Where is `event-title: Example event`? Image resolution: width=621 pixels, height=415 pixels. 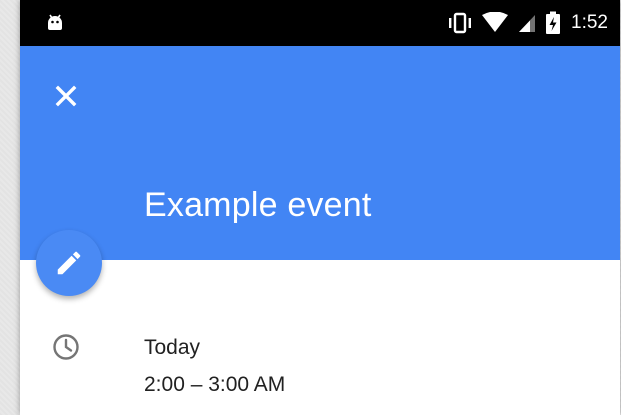
event-title: Example event is located at coordinates (258, 205).